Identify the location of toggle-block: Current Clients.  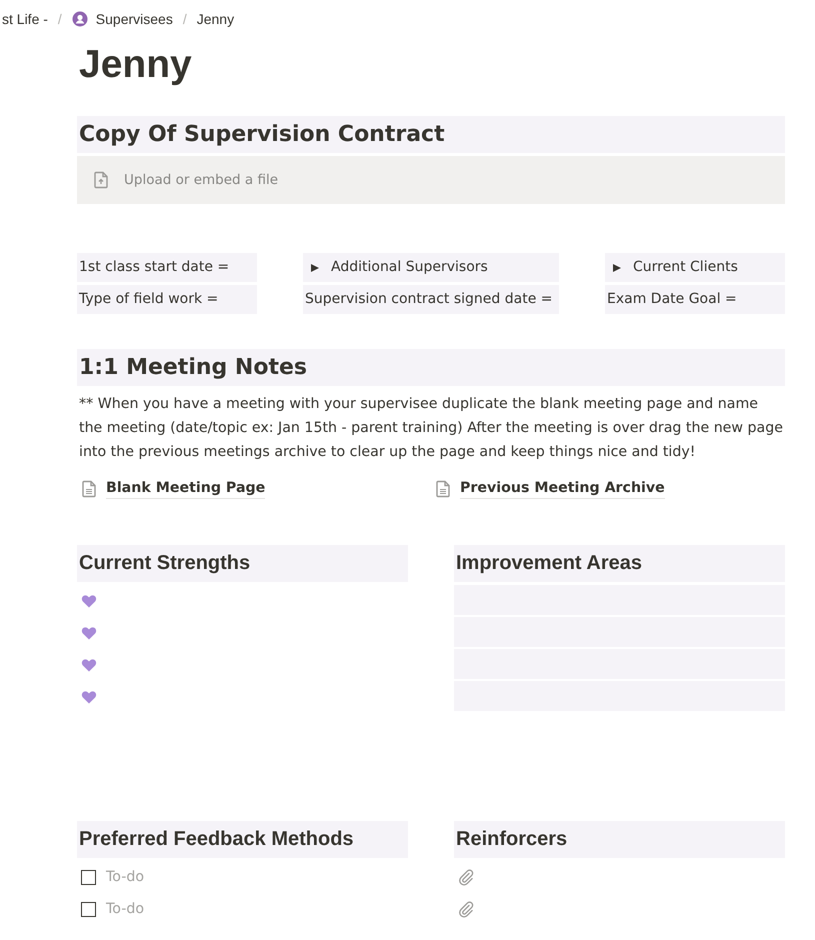
(695, 267).